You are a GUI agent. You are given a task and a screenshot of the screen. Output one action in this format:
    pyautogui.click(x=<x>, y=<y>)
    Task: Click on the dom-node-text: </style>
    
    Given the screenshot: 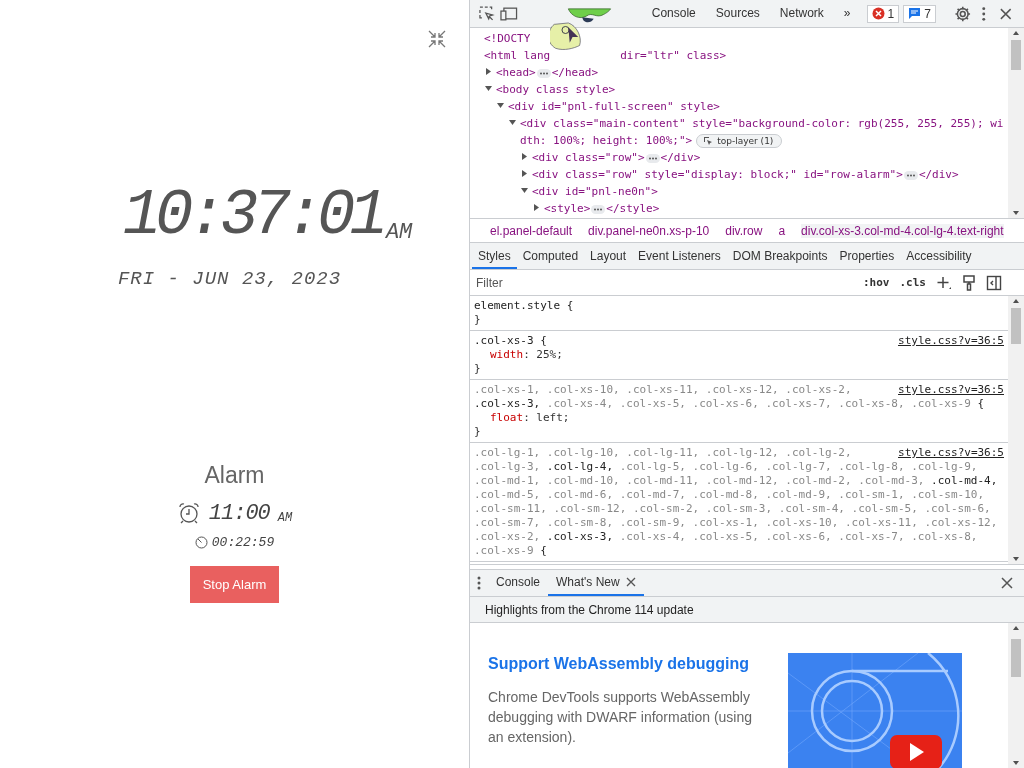 What is the action you would take?
    pyautogui.click(x=633, y=208)
    